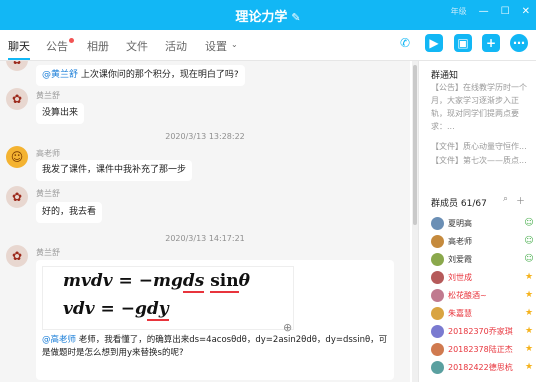 The height and width of the screenshot is (382, 536). I want to click on member-name: 朱嘉慧, so click(460, 313).